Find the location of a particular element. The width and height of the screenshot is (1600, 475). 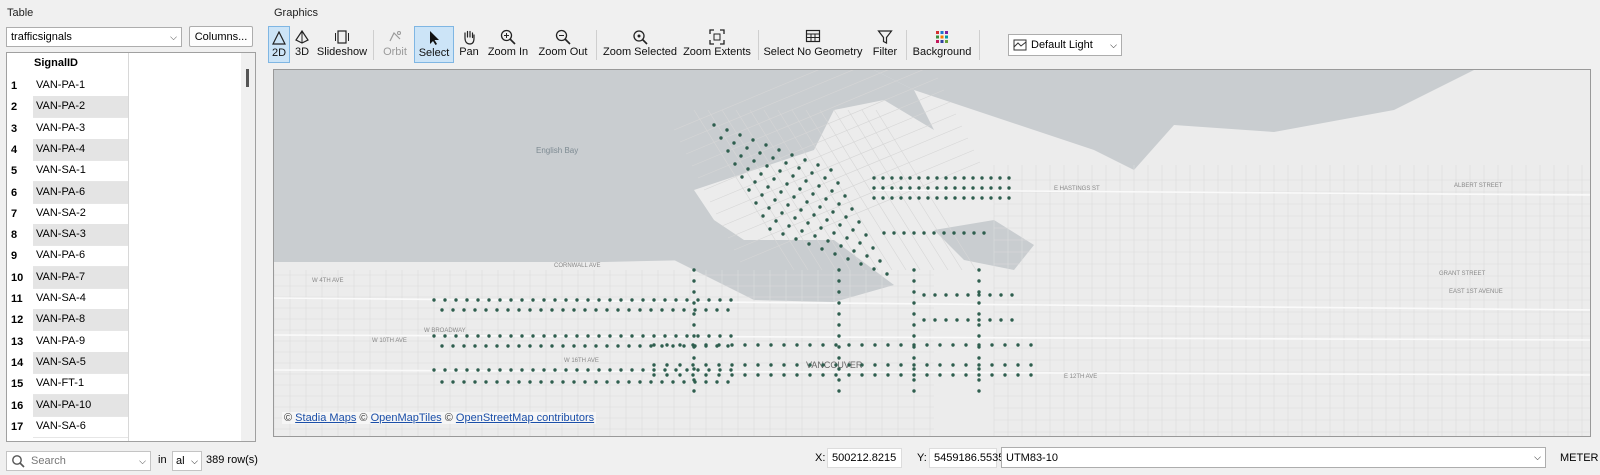

signal-id-cell: VAN-SA-5 is located at coordinates (80, 362).